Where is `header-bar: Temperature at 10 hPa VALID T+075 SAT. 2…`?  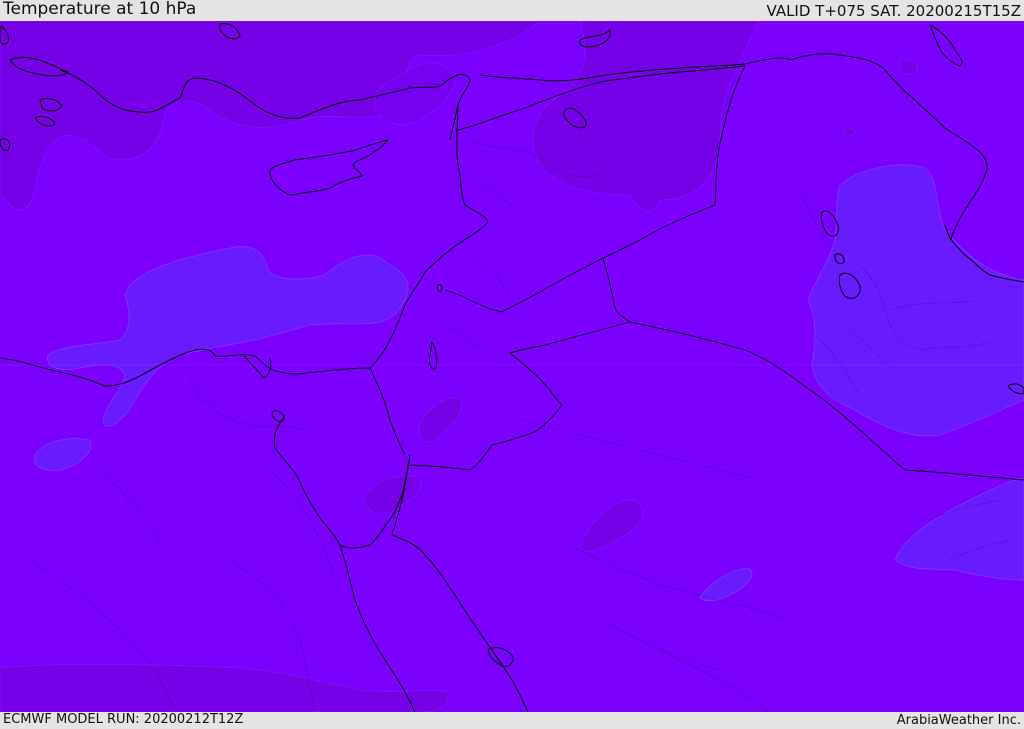
header-bar: Temperature at 10 hPa VALID T+075 SAT. 2… is located at coordinates (512, 10).